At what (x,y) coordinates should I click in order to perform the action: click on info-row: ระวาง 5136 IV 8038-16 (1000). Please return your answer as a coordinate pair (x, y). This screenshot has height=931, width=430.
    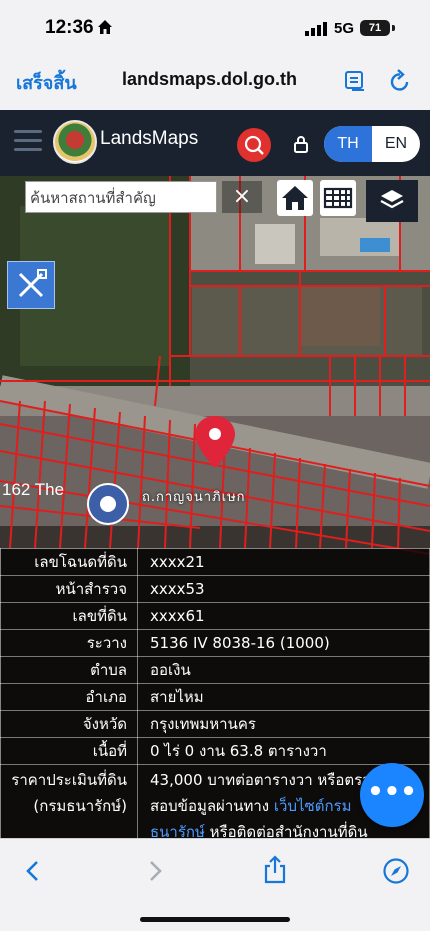
    Looking at the image, I should click on (215, 643).